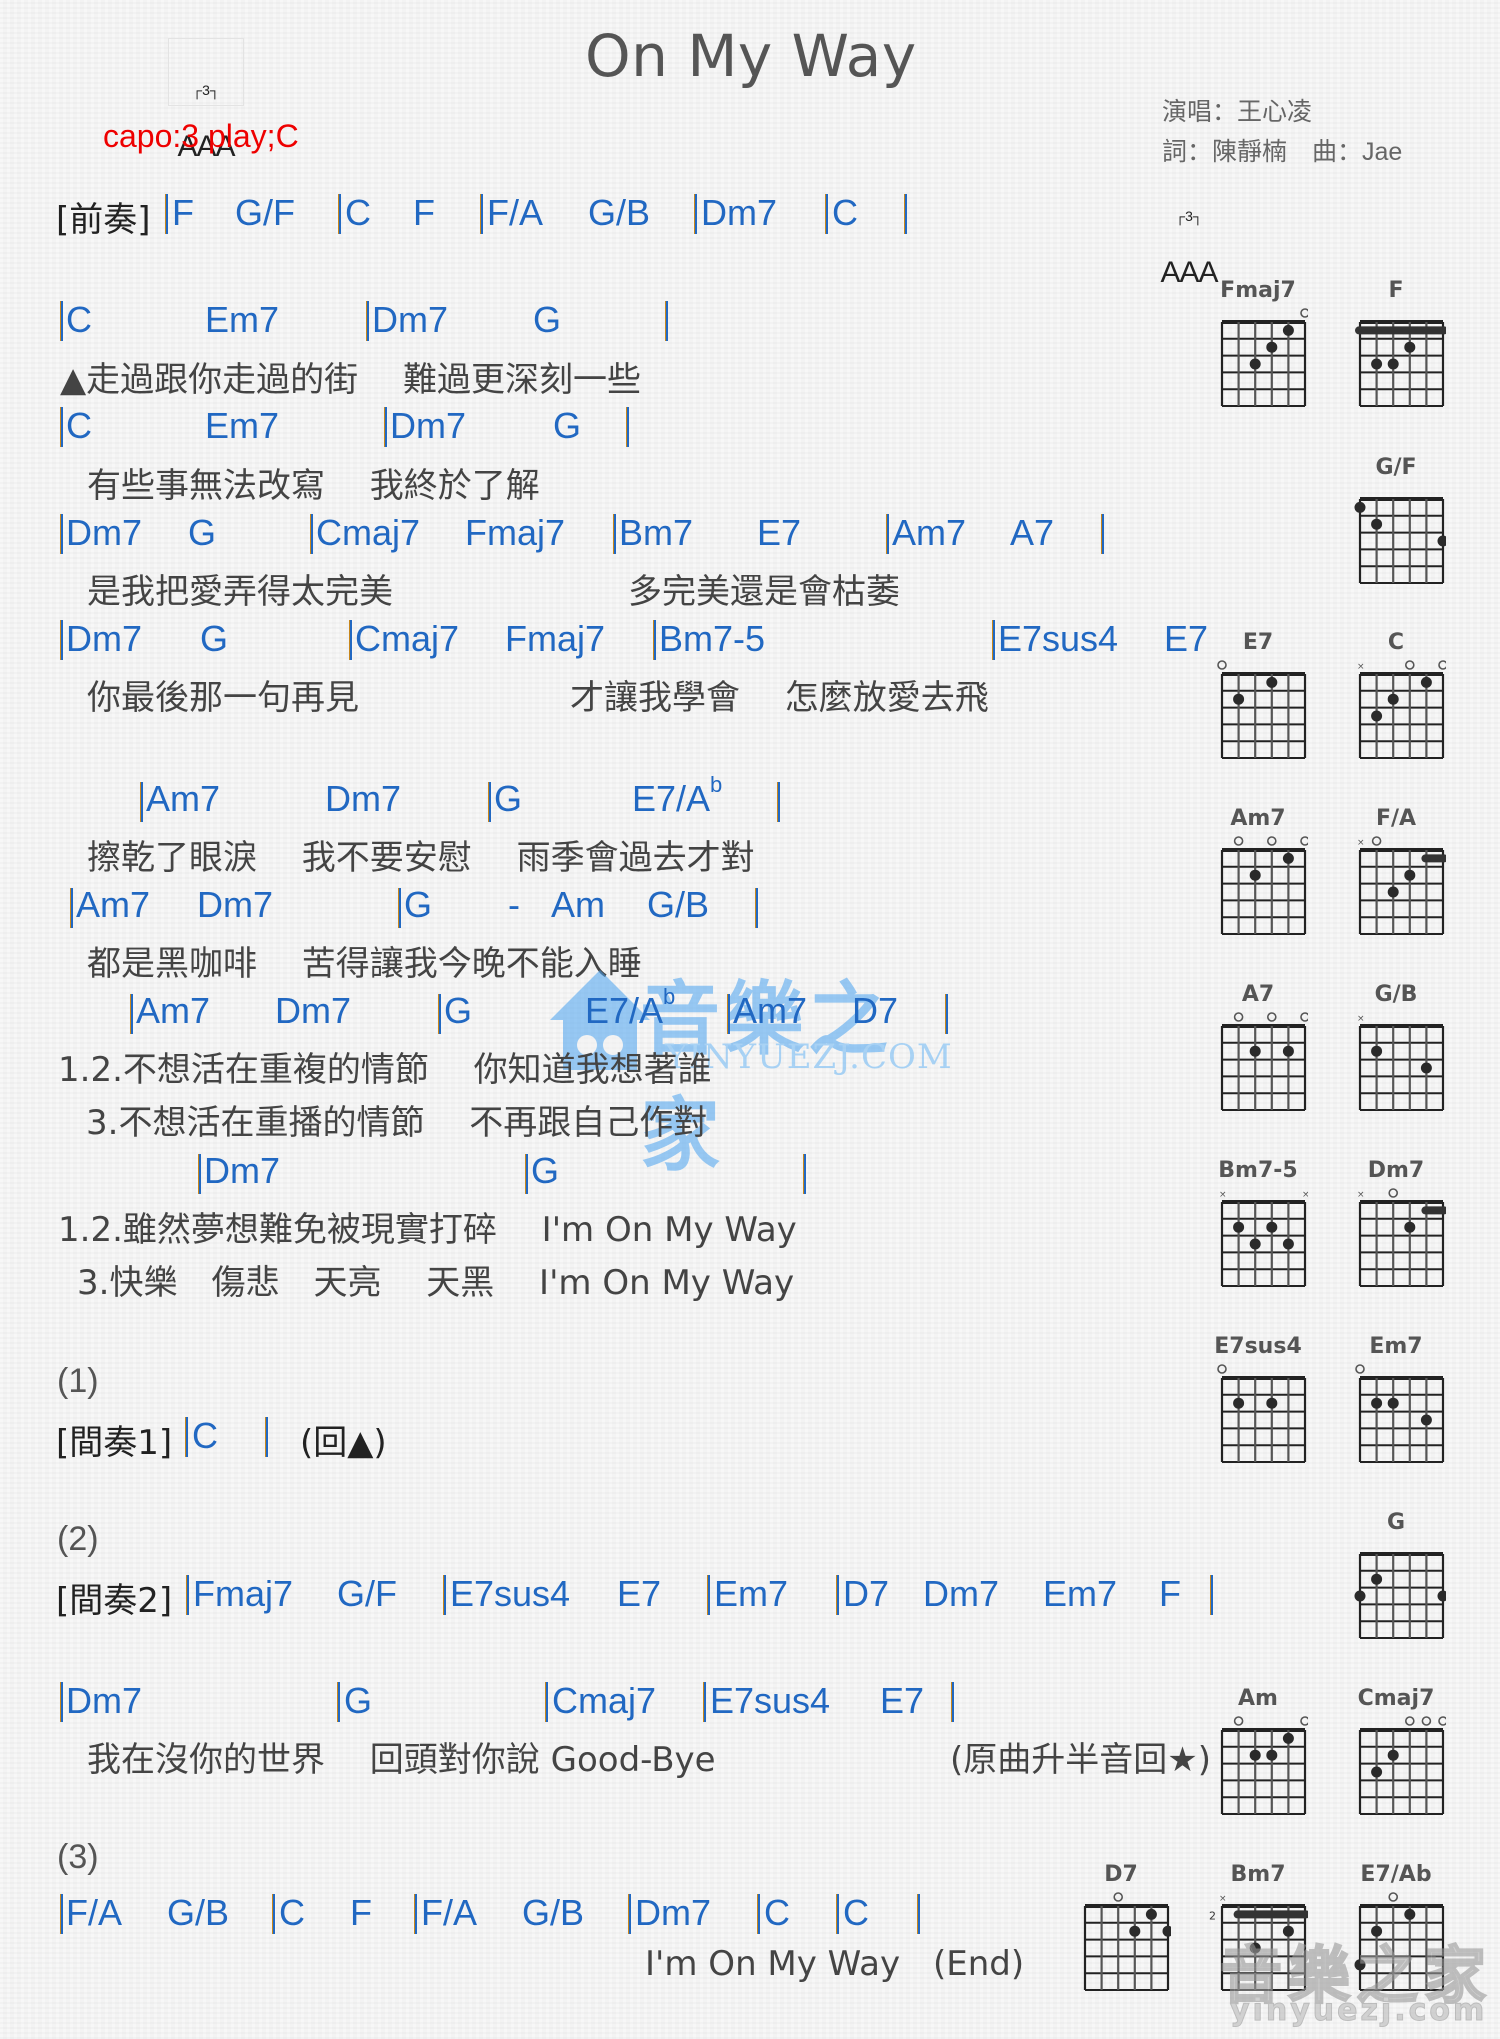  I want to click on lyric-line: 1.2.不想活在重複的情節 你知道我想著誰, so click(385, 1070).